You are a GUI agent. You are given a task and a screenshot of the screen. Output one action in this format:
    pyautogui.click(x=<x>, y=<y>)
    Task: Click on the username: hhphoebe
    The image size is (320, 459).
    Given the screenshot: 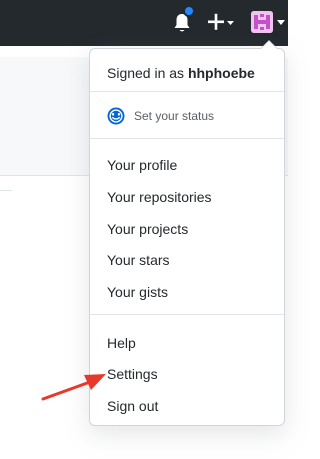 What is the action you would take?
    pyautogui.click(x=221, y=73)
    